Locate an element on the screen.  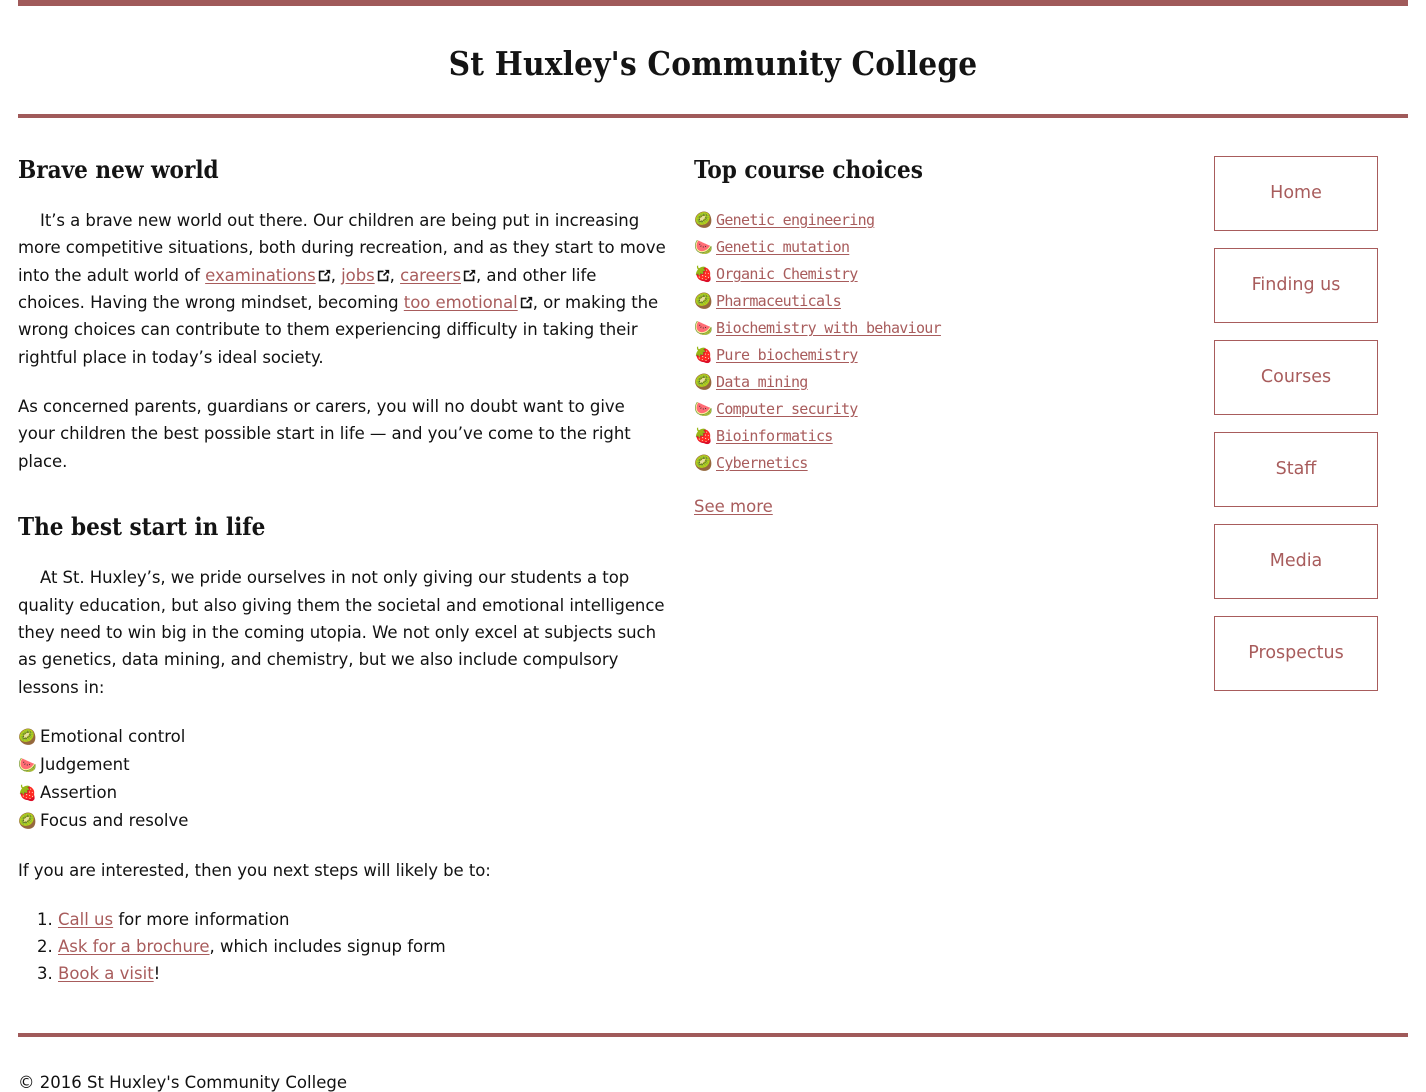
next-step-text: ! is located at coordinates (157, 974).